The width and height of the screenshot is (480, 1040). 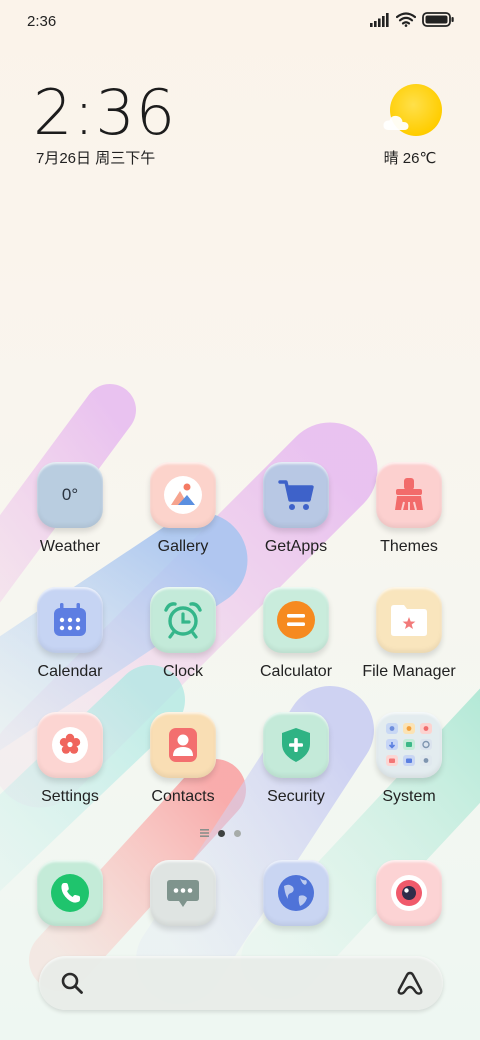 What do you see at coordinates (296, 495) in the screenshot?
I see `shopping-cart-icon` at bounding box center [296, 495].